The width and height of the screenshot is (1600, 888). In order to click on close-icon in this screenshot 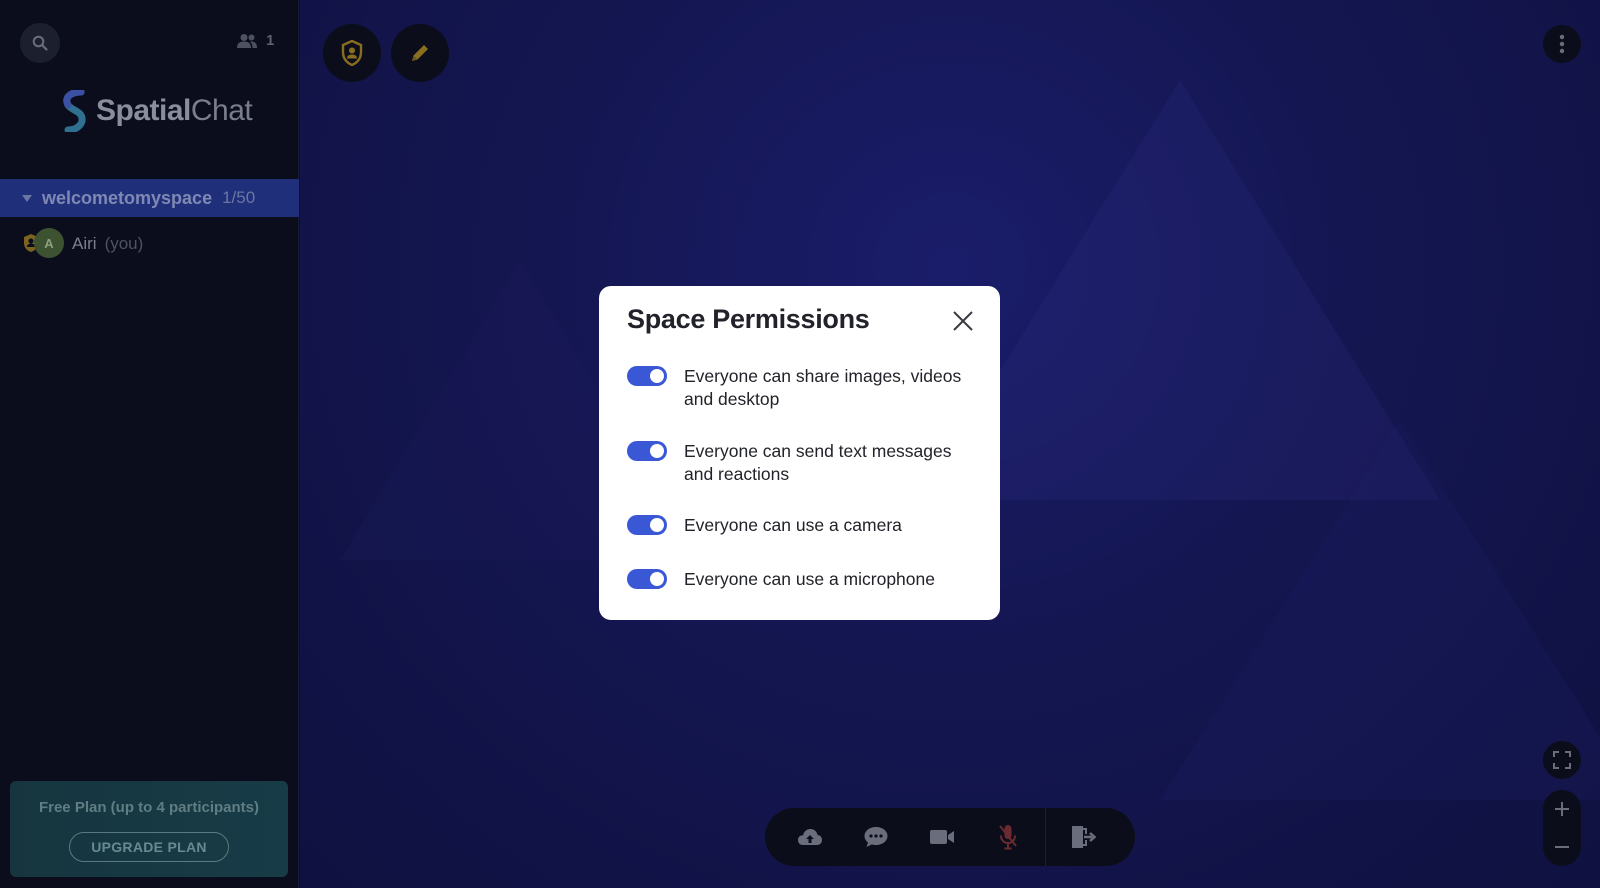, I will do `click(963, 321)`.